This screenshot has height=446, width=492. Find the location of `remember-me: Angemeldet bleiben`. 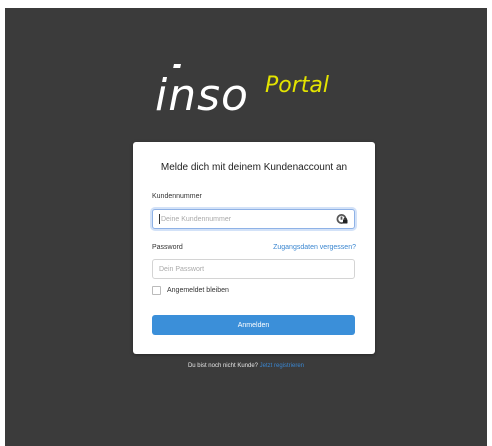

remember-me: Angemeldet bleiben is located at coordinates (190, 290).